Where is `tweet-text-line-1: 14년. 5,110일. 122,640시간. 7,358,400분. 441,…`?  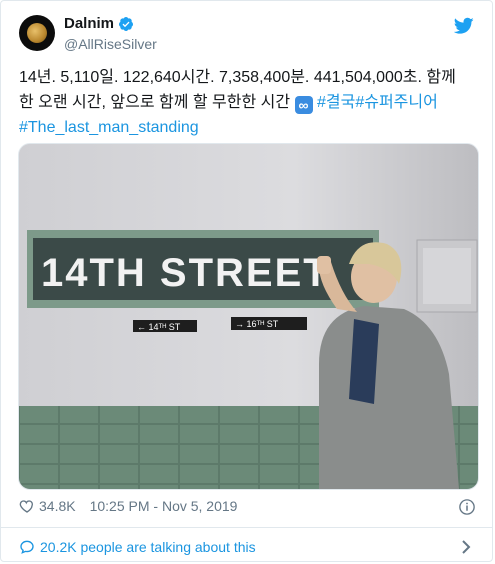
tweet-text-line-1: 14년. 5,110일. 122,640시간. 7,358,400분. 441,… is located at coordinates (237, 77).